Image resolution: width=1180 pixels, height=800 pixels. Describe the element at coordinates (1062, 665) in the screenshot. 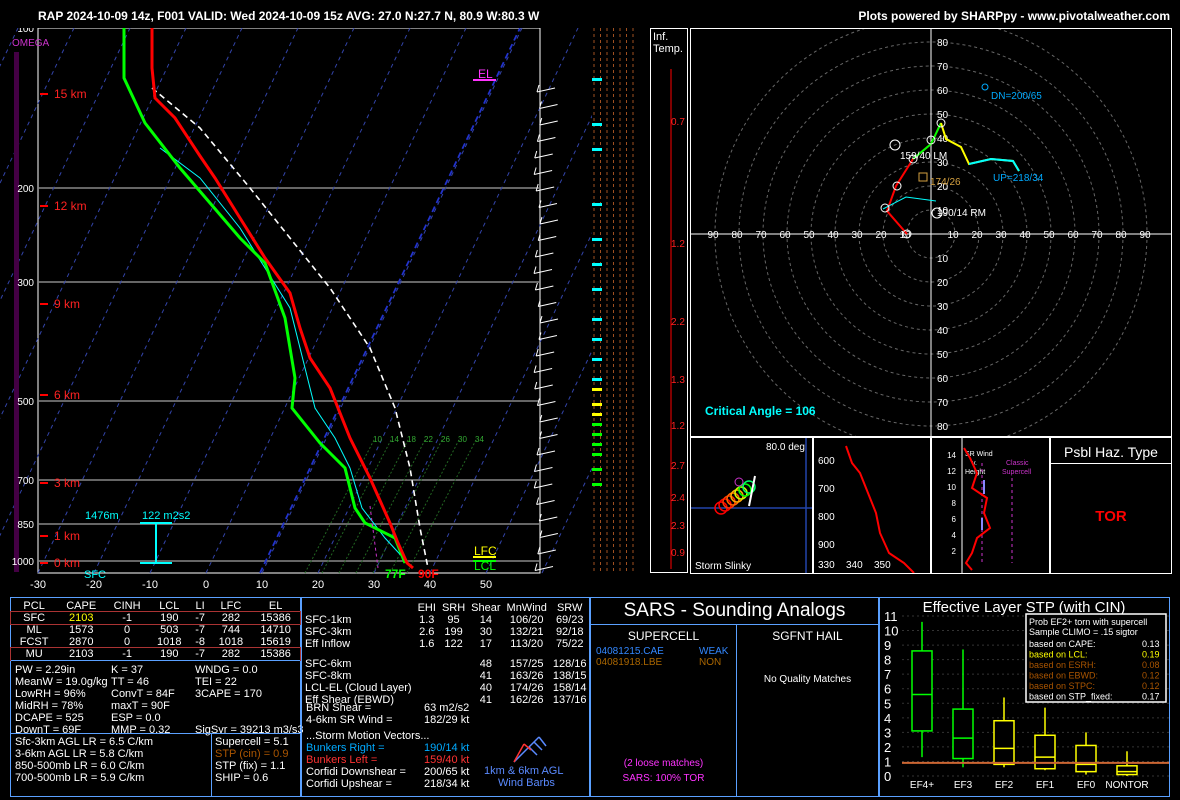

I see `stp-legend-label: based on ESRH:` at that location.